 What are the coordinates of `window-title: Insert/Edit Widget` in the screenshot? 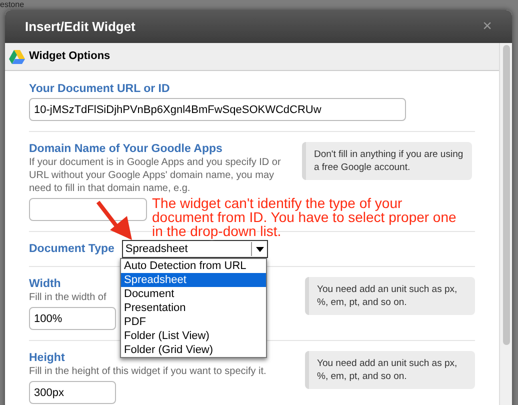 It's located at (80, 27).